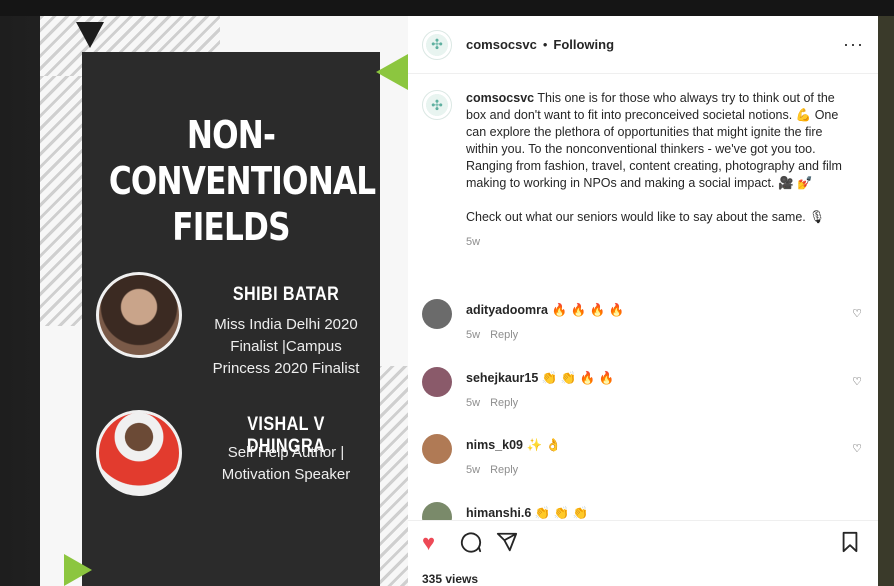  What do you see at coordinates (286, 294) in the screenshot?
I see `person-name: SHIBI BATAR` at bounding box center [286, 294].